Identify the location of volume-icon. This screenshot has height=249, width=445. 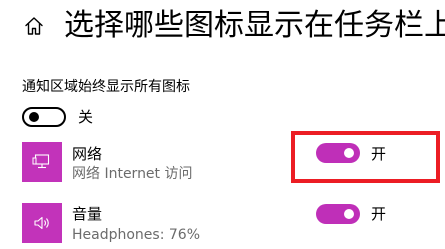
(41, 223).